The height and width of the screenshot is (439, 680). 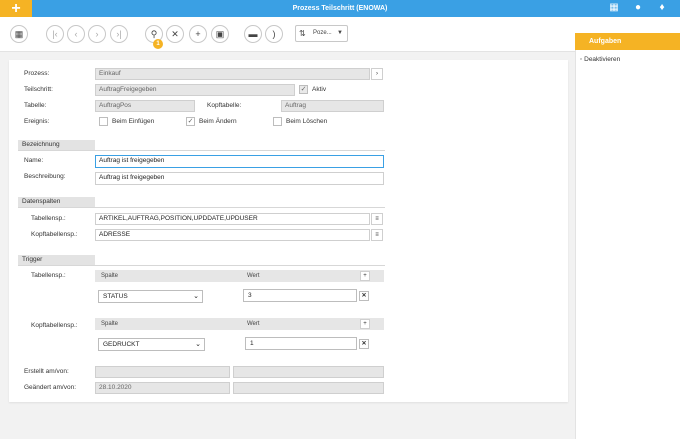 I want to click on kopftabelle-field: Auftrag, so click(x=332, y=106).